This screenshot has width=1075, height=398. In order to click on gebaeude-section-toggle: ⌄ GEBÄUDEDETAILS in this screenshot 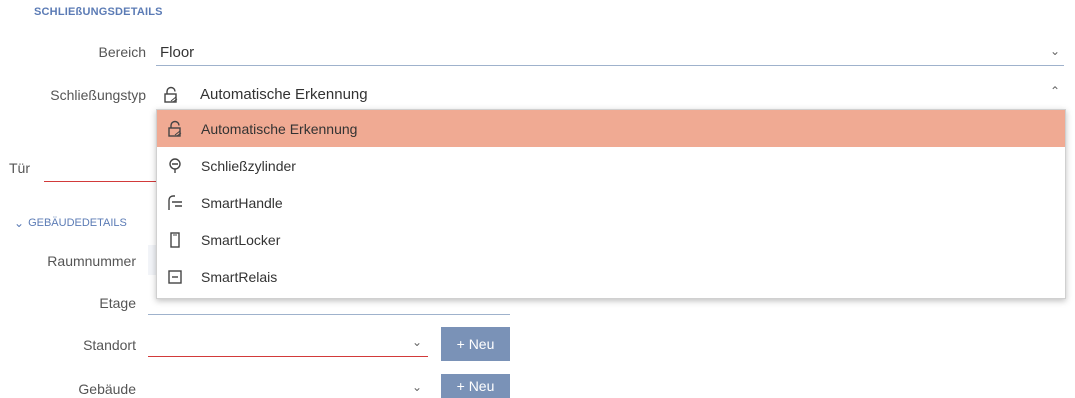, I will do `click(70, 223)`.